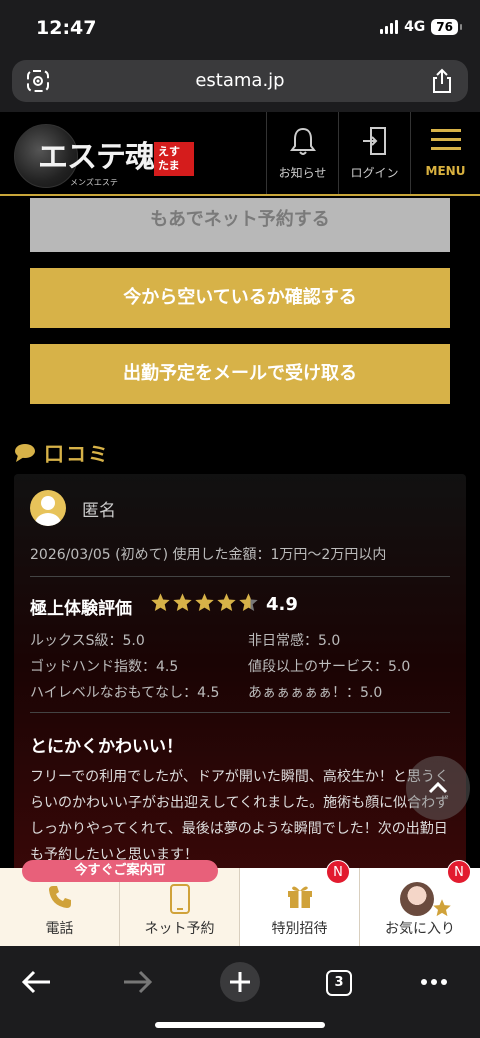  I want to click on rating-score: 4.9, so click(282, 604).